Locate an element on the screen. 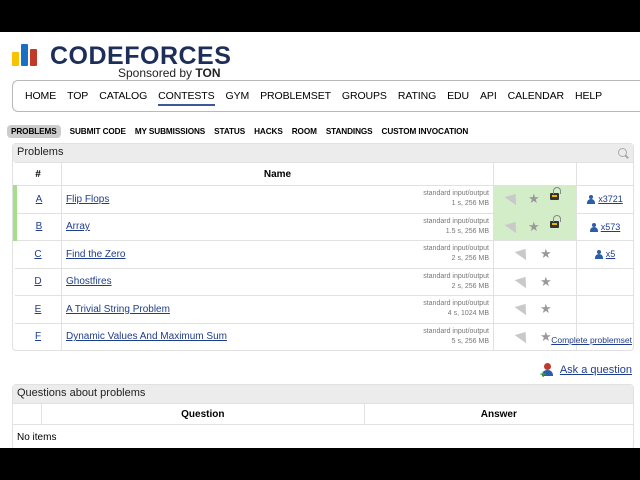  tab-room: ROOM is located at coordinates (304, 131).